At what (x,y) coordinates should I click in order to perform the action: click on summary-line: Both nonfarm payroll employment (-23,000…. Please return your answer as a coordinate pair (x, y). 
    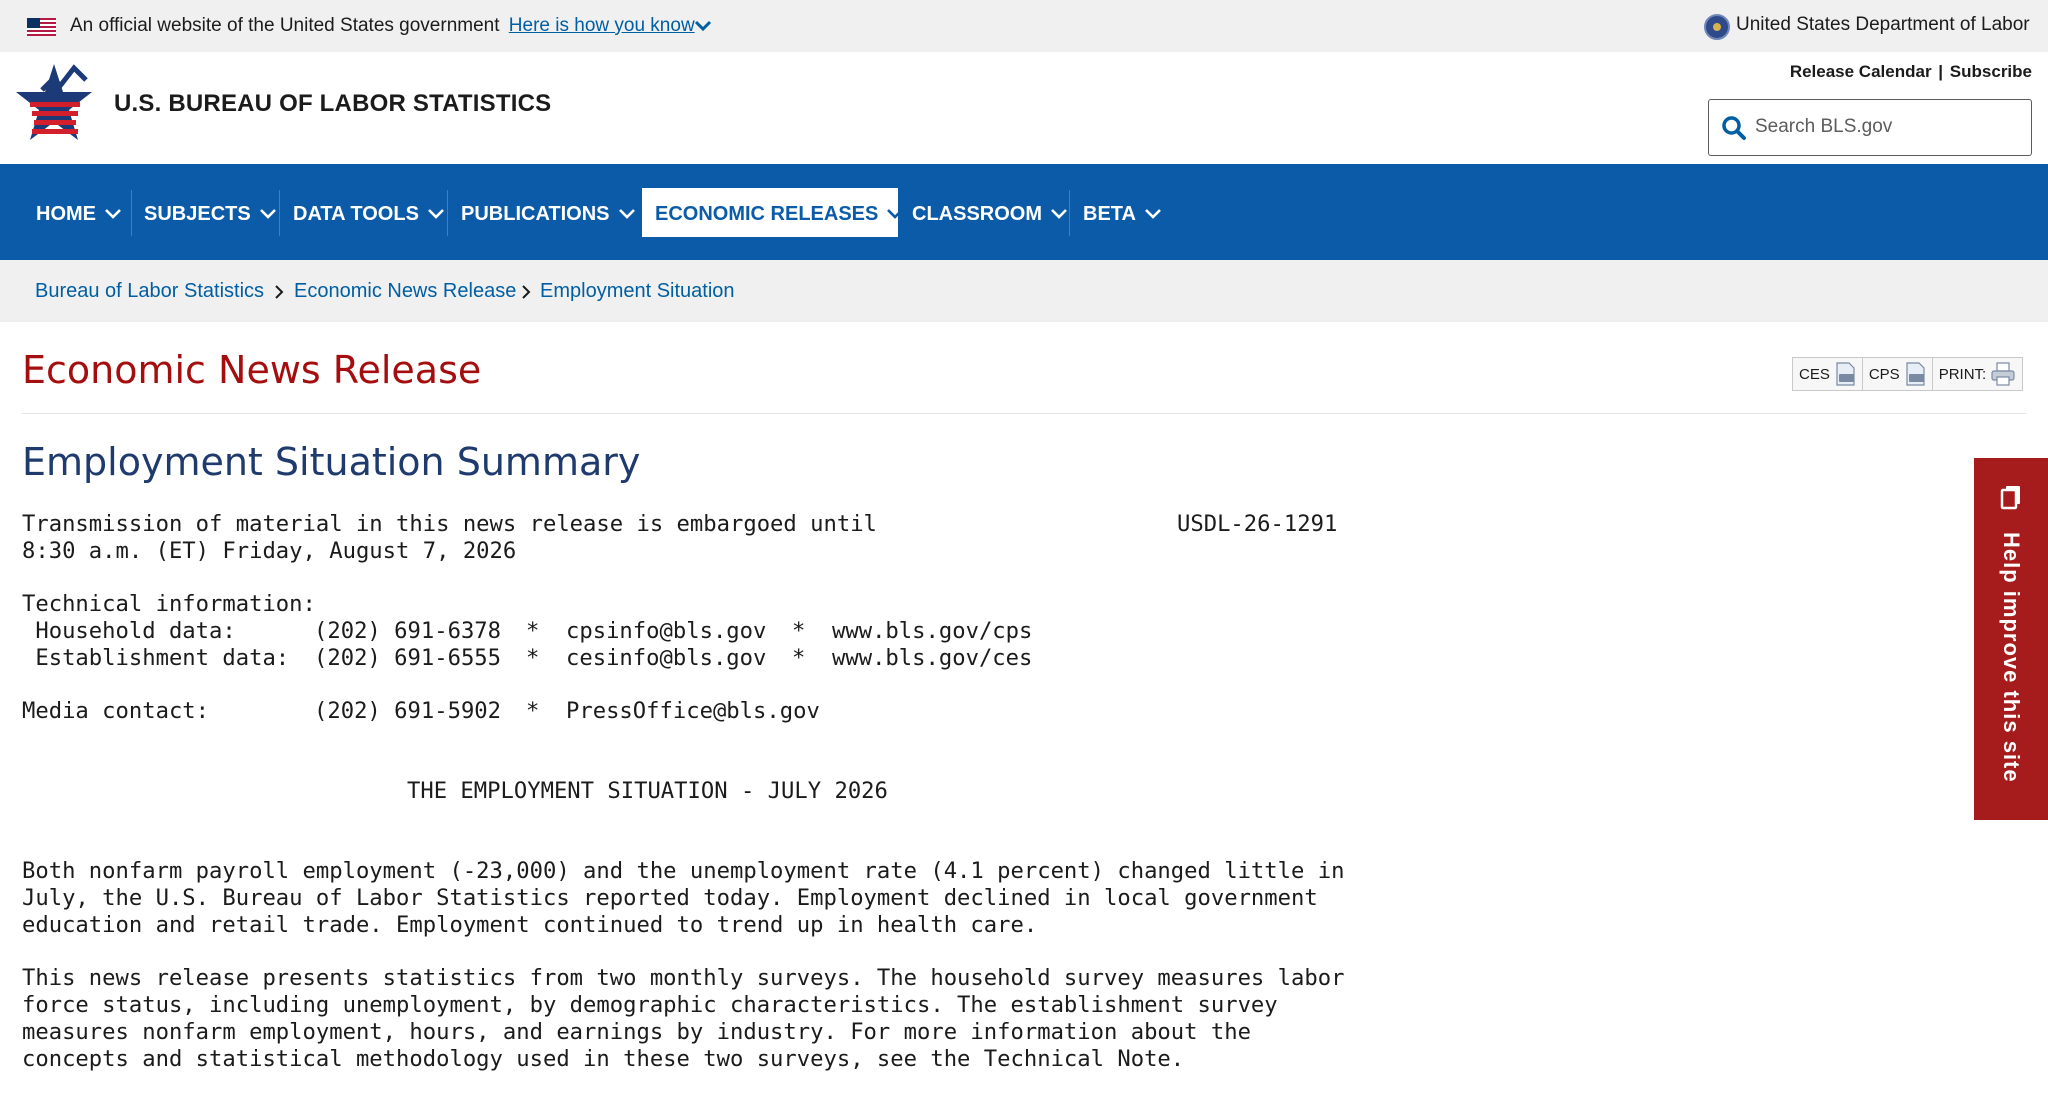
    Looking at the image, I should click on (683, 871).